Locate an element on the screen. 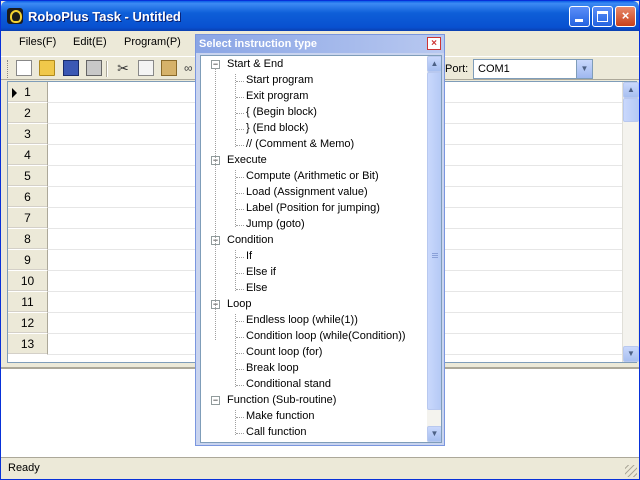 This screenshot has height=480, width=640. row-number: 9 is located at coordinates (27, 260).